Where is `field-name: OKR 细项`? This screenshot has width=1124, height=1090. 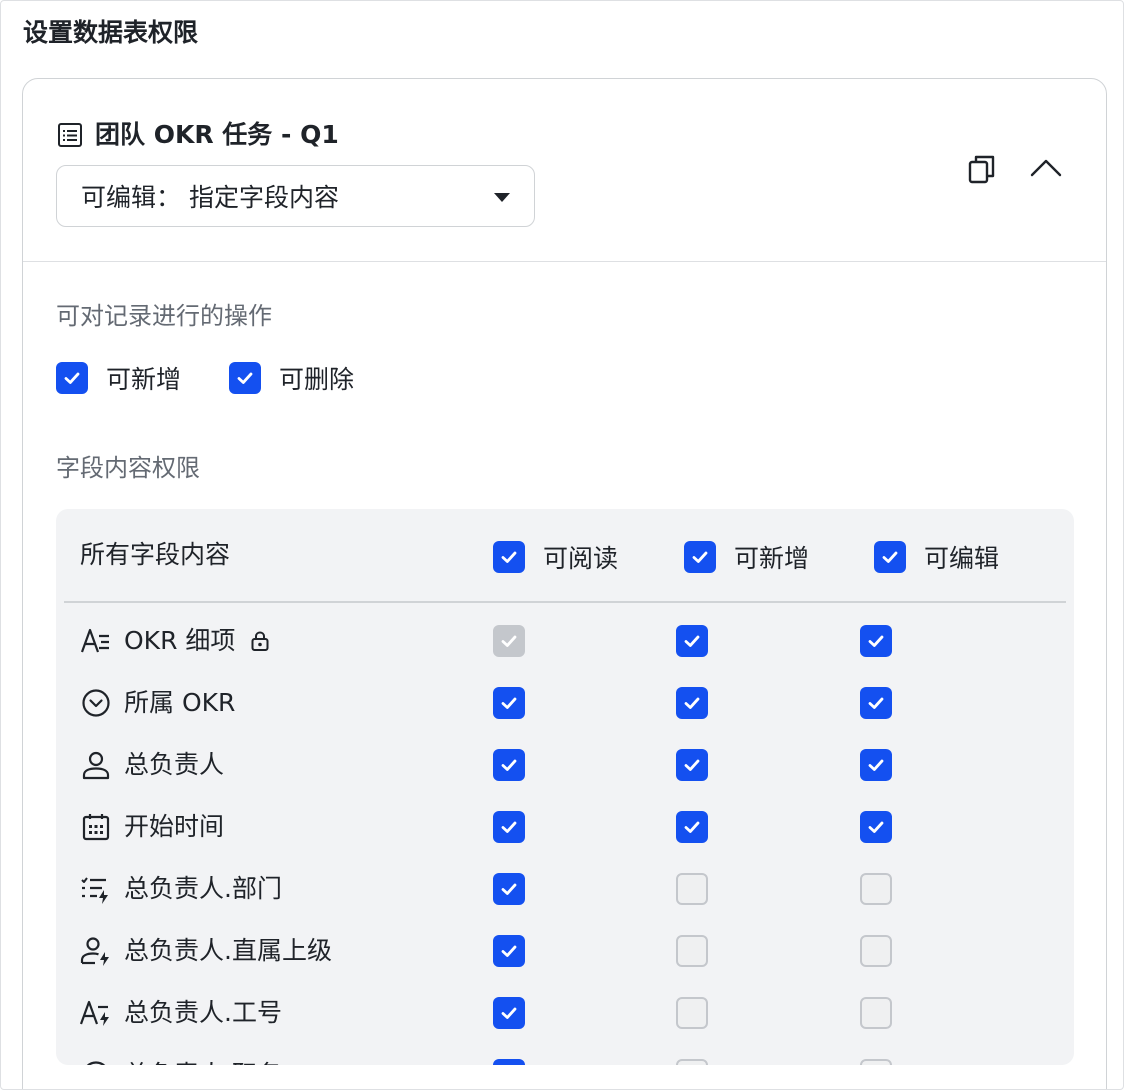
field-name: OKR 细项 is located at coordinates (197, 641).